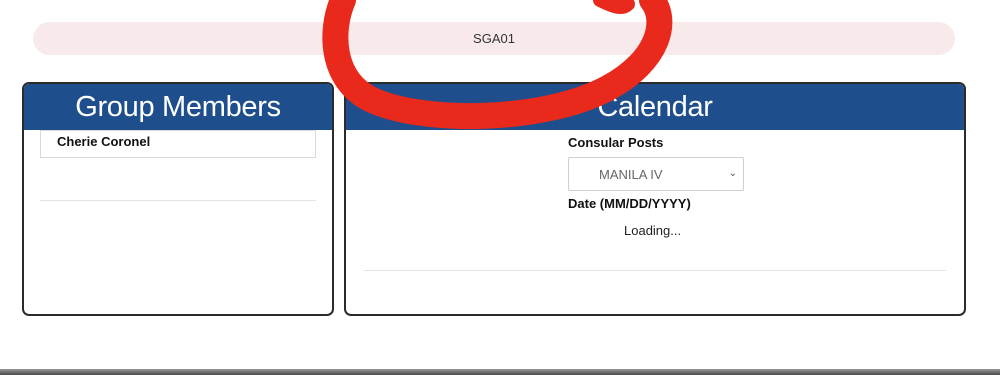  What do you see at coordinates (178, 144) in the screenshot?
I see `member-list-item: Cherie Coronel` at bounding box center [178, 144].